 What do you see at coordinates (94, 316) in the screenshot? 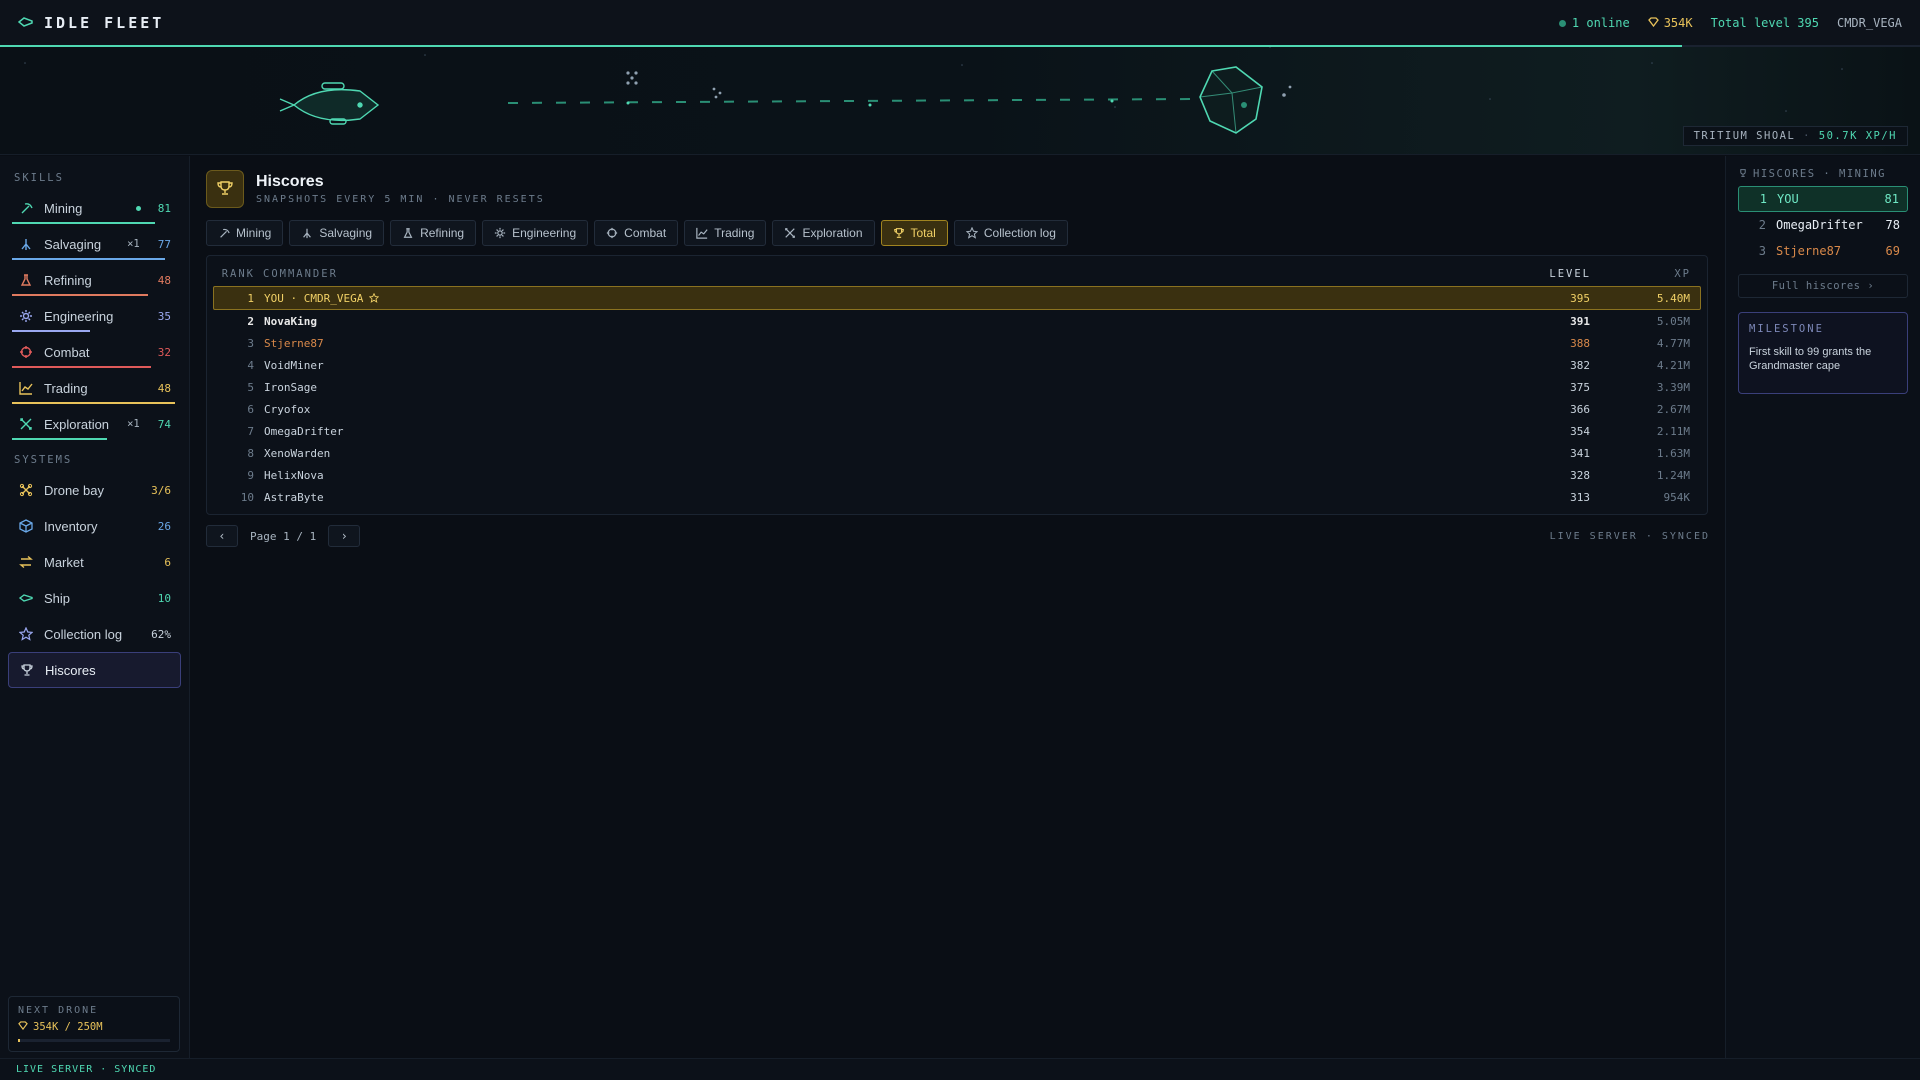
I see `skill-item-engineering: Engineering 35` at bounding box center [94, 316].